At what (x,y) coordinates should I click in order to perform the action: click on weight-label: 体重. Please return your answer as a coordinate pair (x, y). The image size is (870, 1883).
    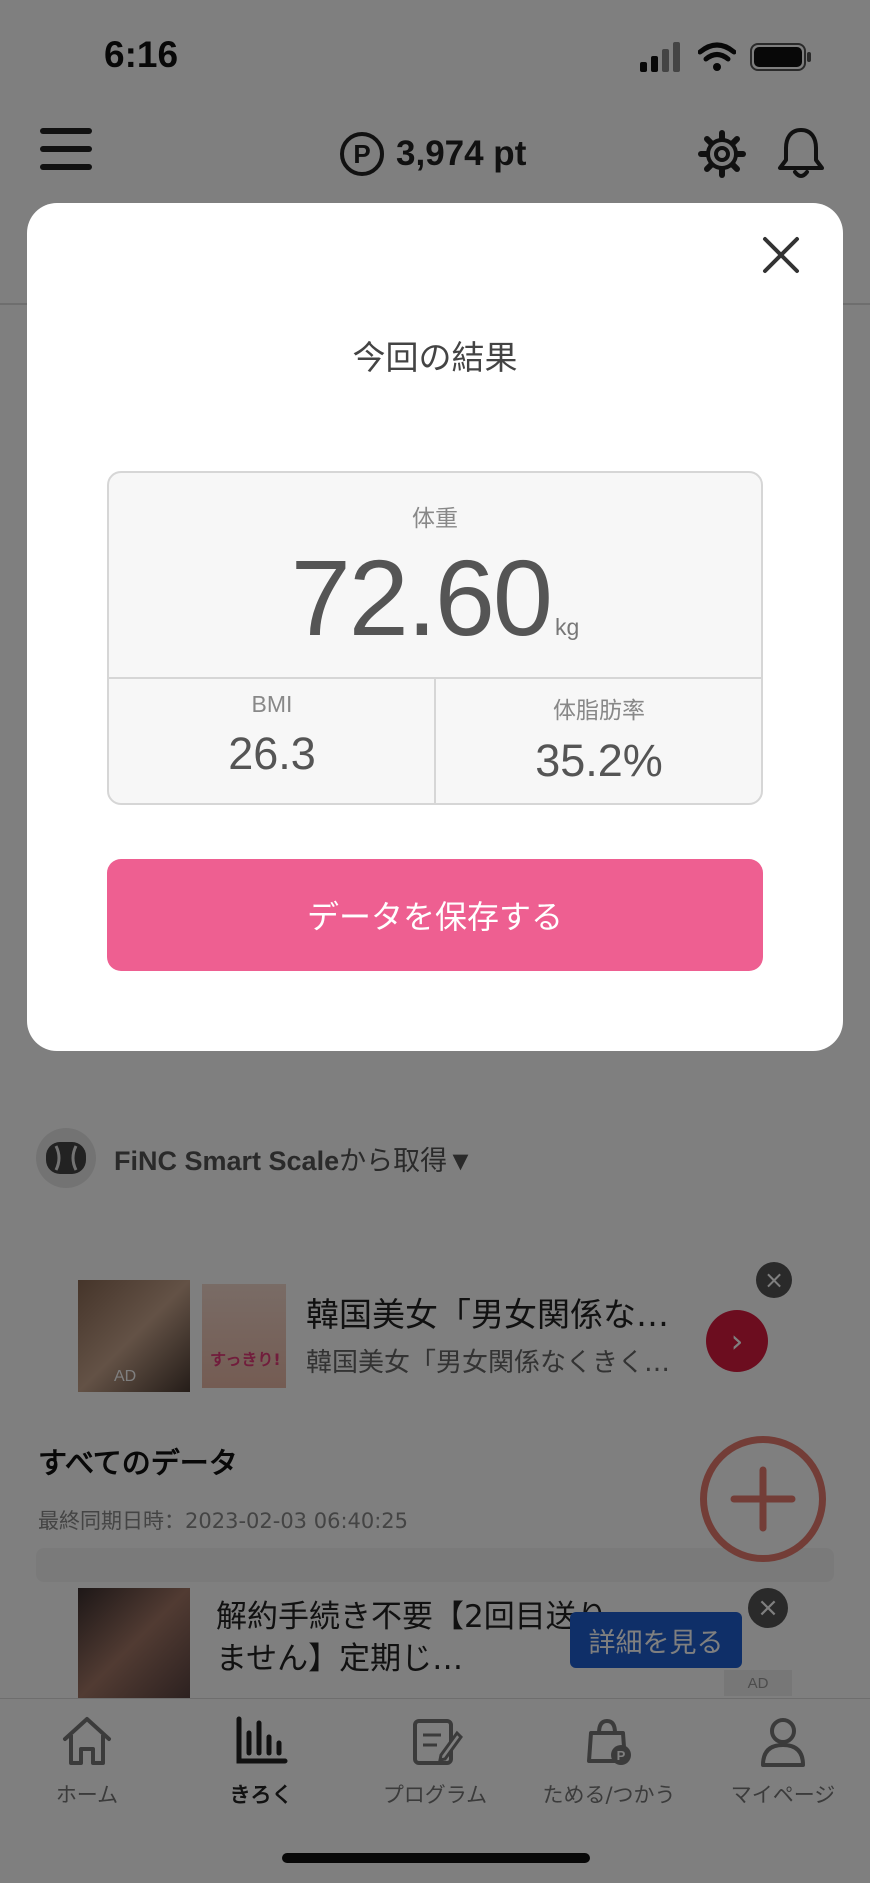
    Looking at the image, I should click on (435, 519).